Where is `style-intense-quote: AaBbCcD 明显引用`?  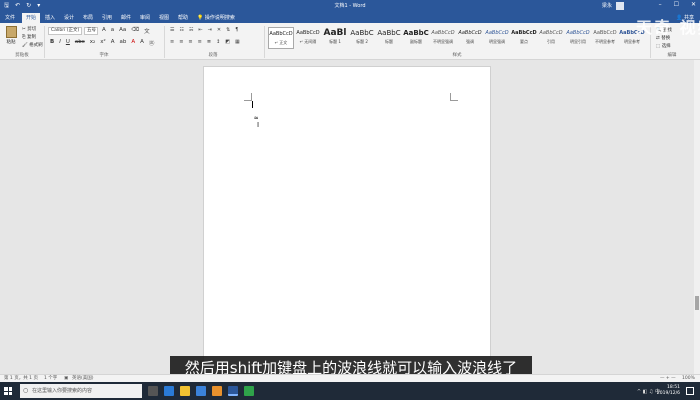
style-intense-quote: AaBbCcD 明显引用 is located at coordinates (578, 38).